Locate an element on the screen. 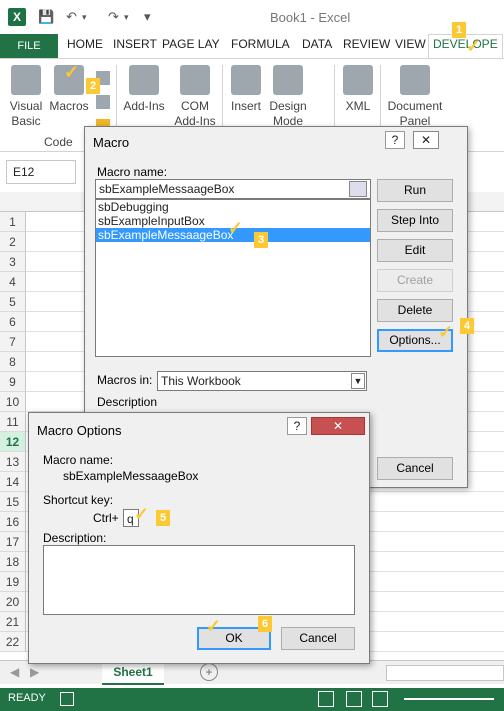 Image resolution: width=504 pixels, height=711 pixels. name-box: E12 is located at coordinates (41, 172).